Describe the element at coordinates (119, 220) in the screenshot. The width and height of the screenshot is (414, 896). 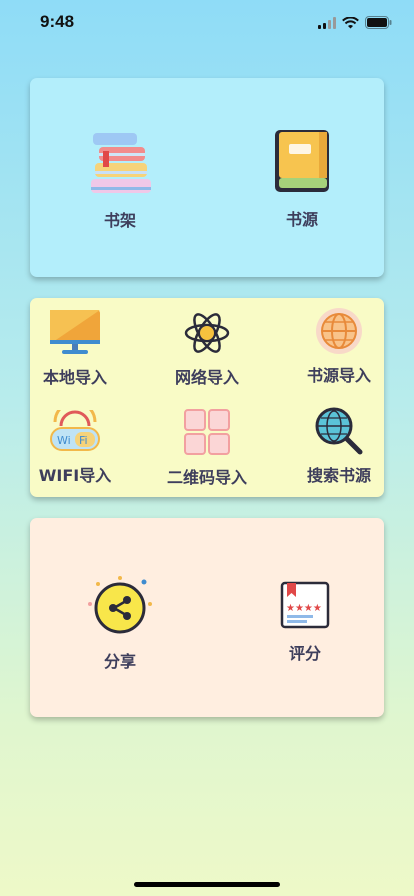
I see `bookshelf-label: 书架` at that location.